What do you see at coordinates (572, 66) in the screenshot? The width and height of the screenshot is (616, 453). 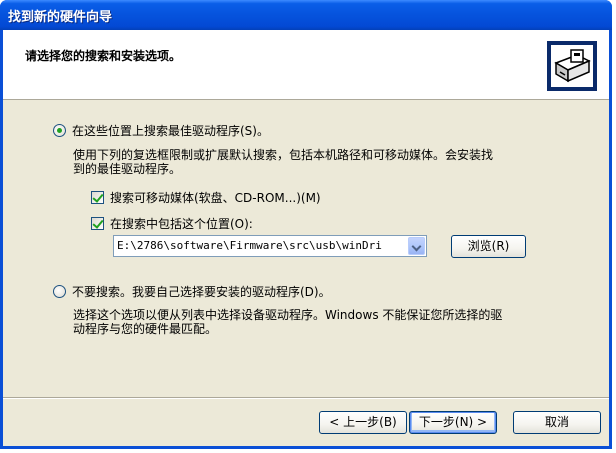 I see `hardware-install-icon` at bounding box center [572, 66].